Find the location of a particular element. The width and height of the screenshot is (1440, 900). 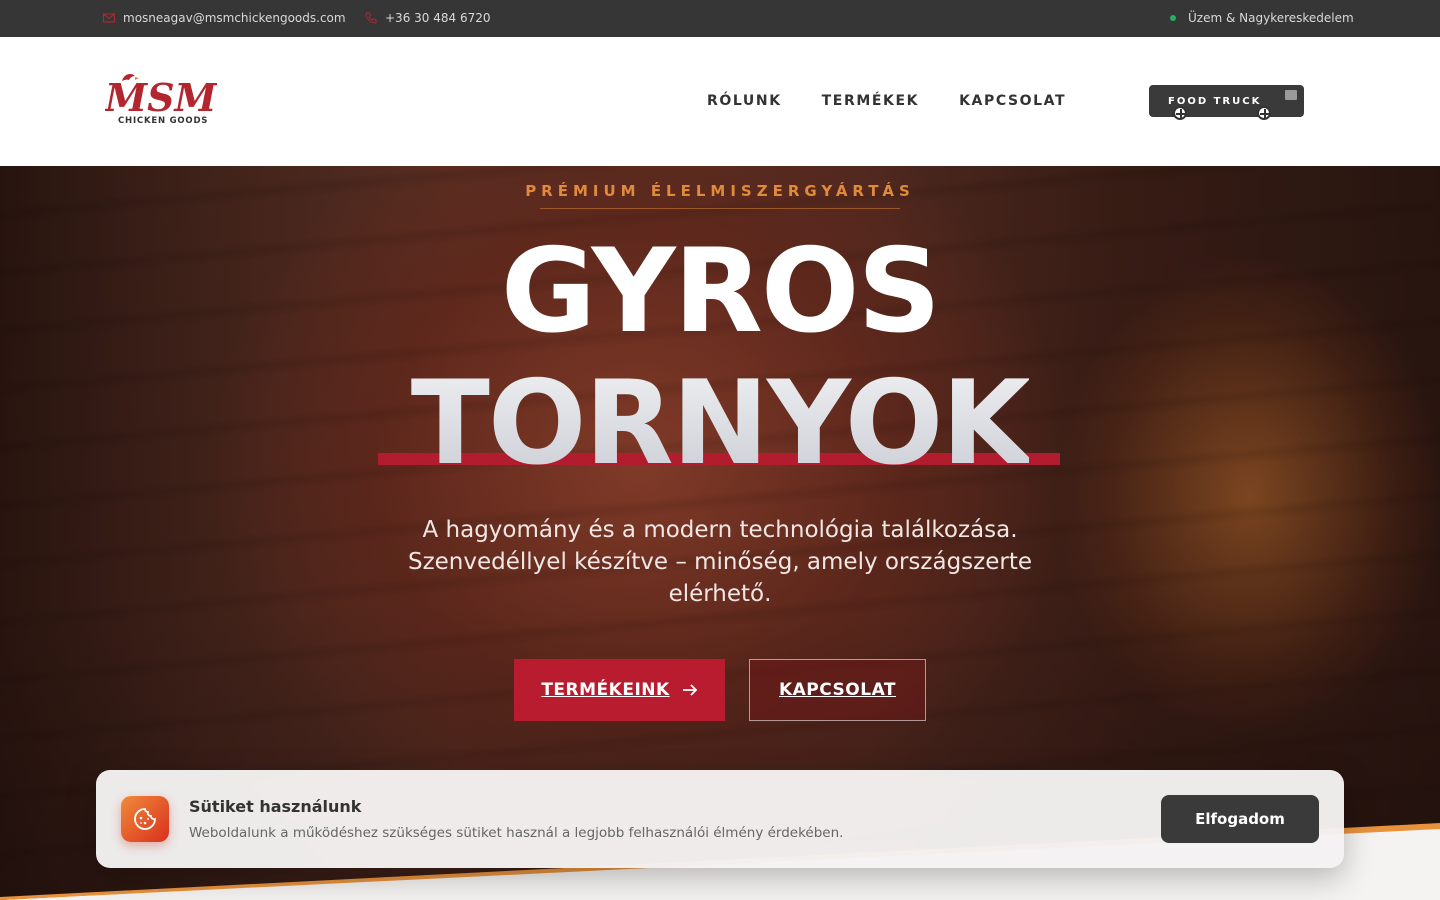

arrow-right-icon is located at coordinates (689, 690).